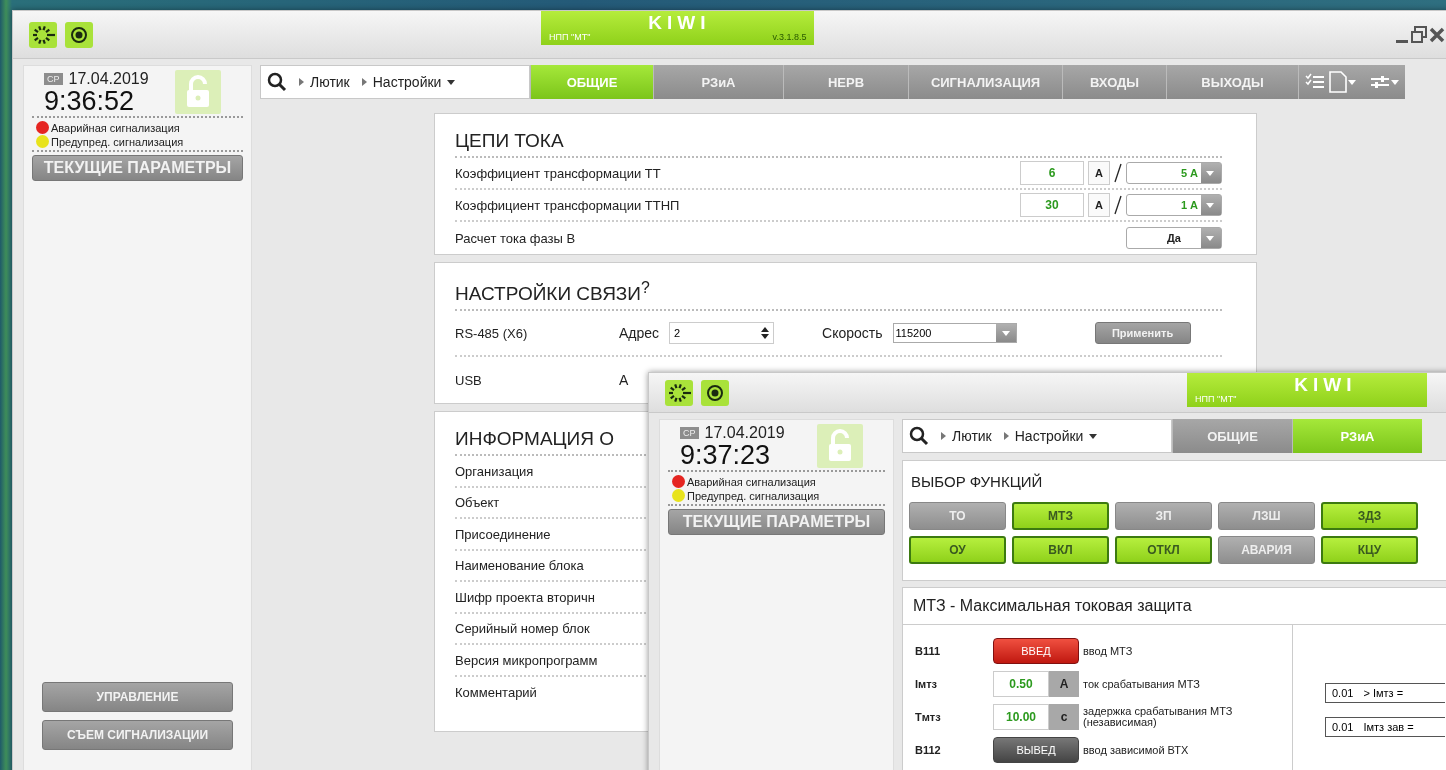 The width and height of the screenshot is (1446, 770). What do you see at coordinates (957, 516) in the screenshot?
I see `function-button: ТО` at bounding box center [957, 516].